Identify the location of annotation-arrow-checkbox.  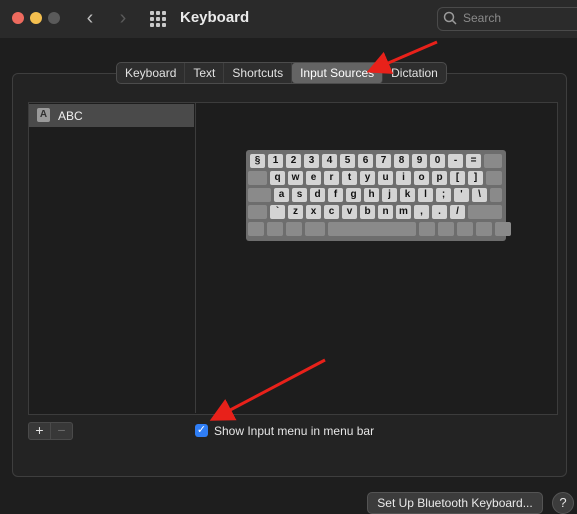
(267, 389).